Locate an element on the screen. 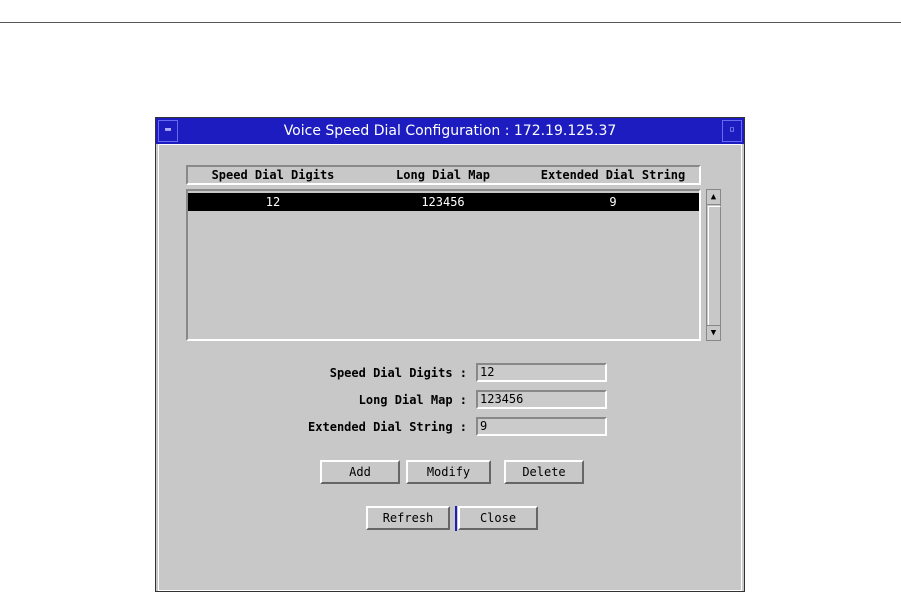 This screenshot has height=593, width=901. focus-indicator is located at coordinates (456, 518).